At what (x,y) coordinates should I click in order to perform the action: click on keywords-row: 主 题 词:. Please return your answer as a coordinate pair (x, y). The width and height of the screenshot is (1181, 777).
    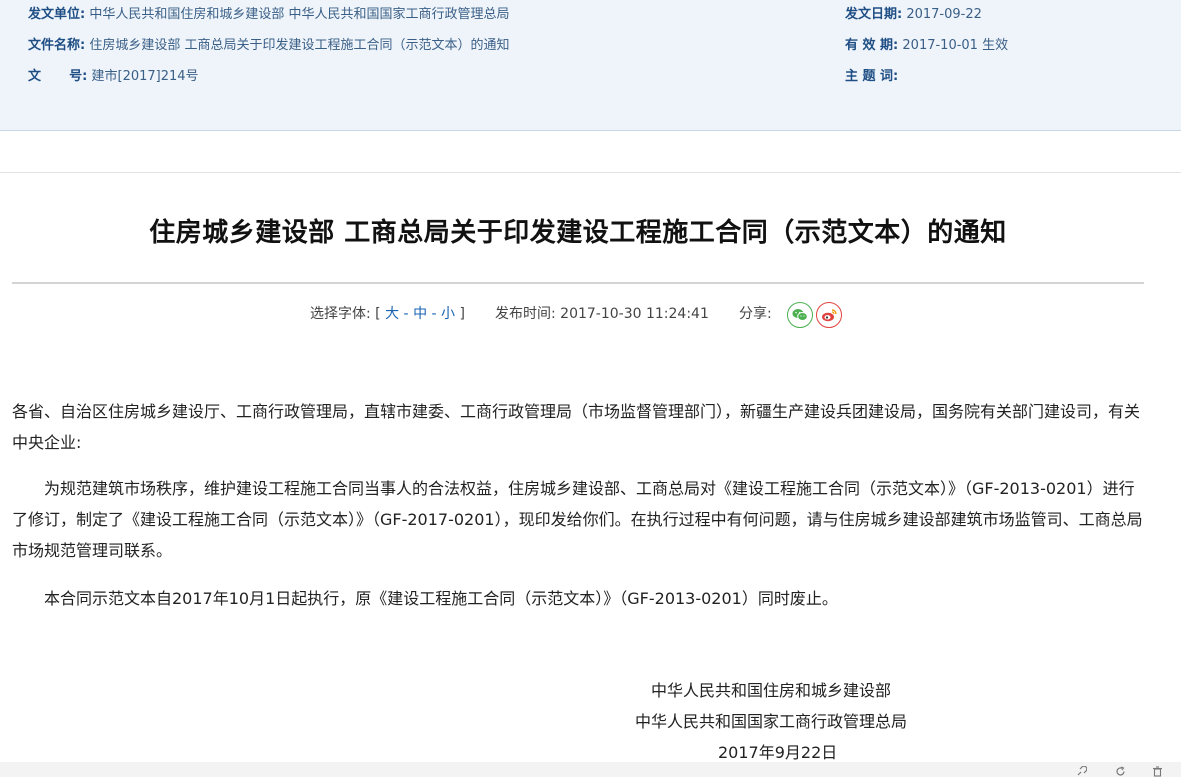
    Looking at the image, I should click on (871, 77).